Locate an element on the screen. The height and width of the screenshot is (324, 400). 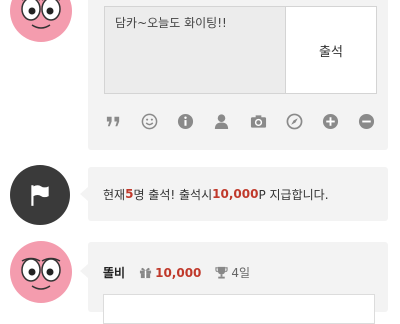
notice-points: 10,000 is located at coordinates (235, 194).